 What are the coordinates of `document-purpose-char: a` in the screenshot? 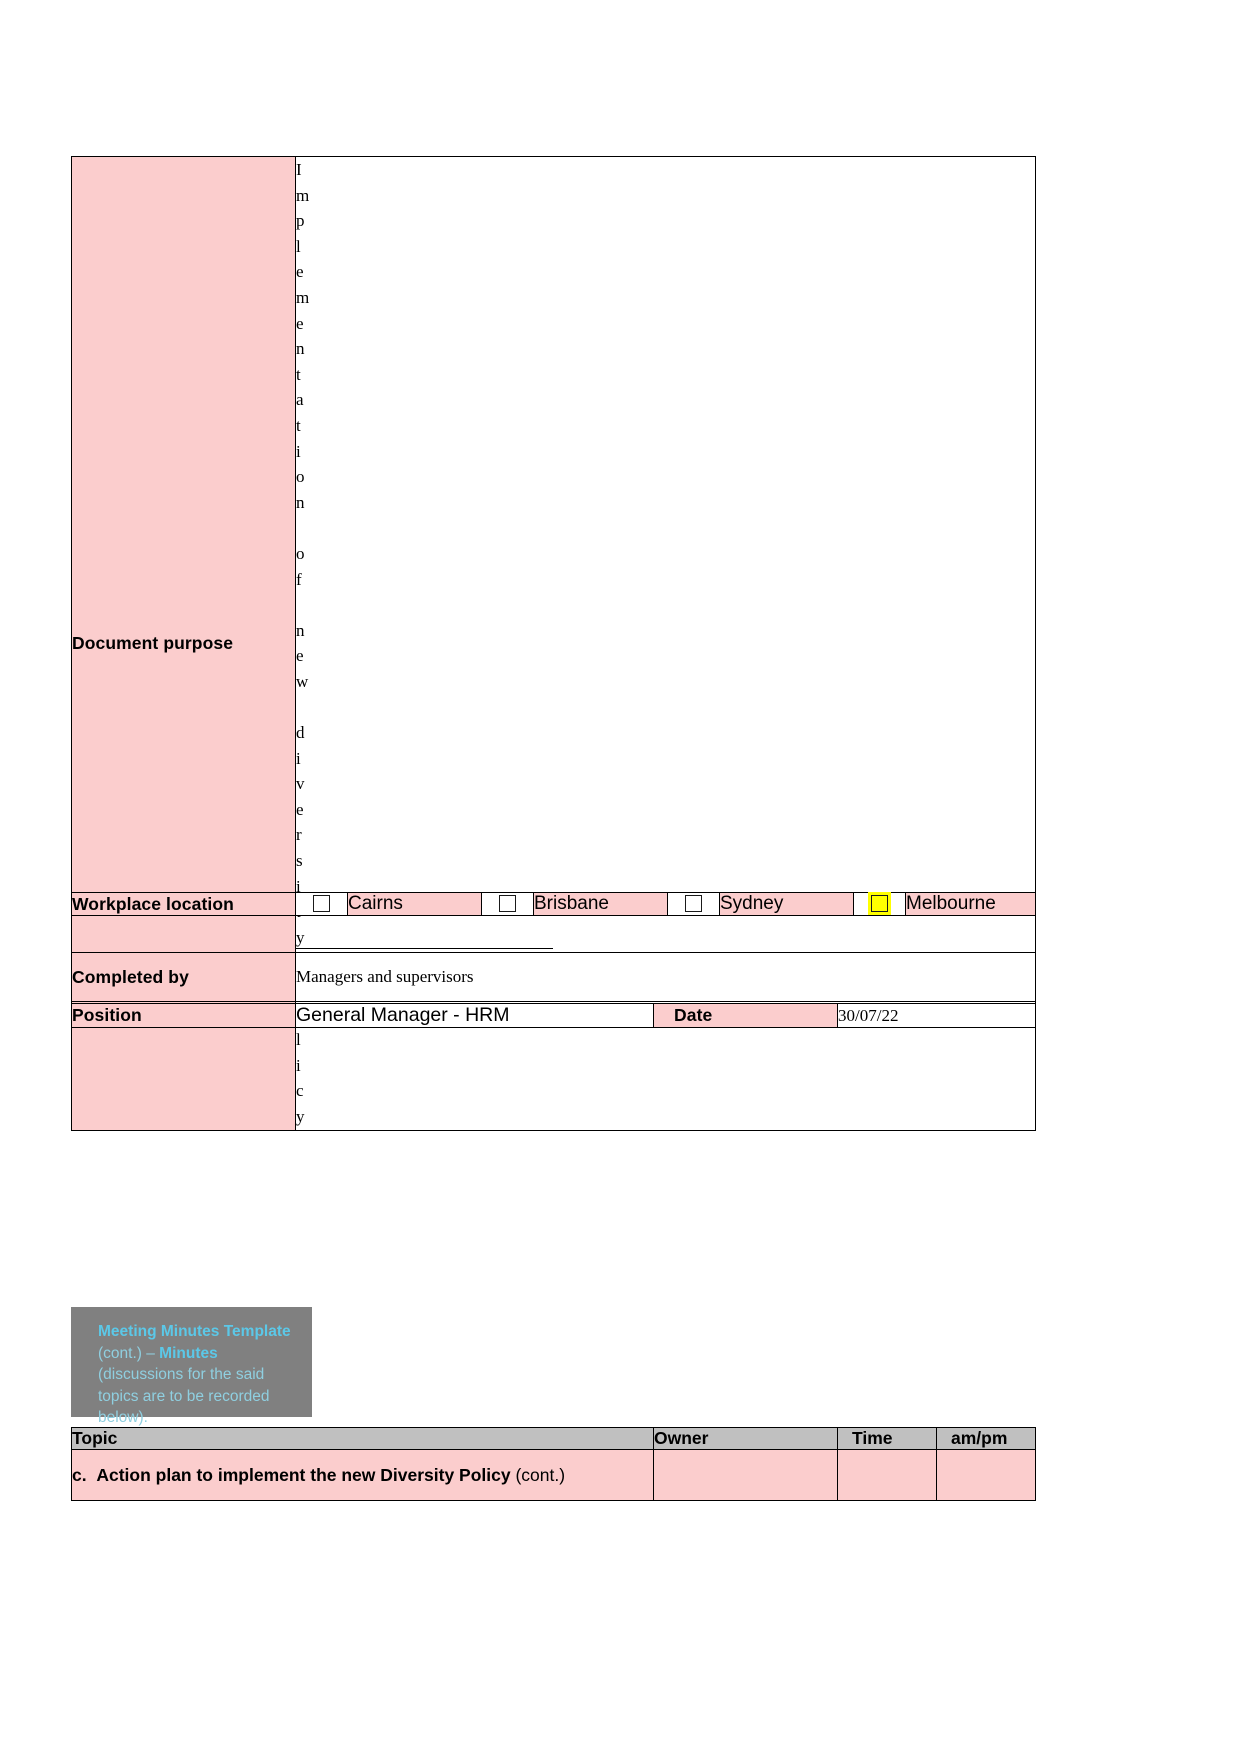 It's located at (300, 400).